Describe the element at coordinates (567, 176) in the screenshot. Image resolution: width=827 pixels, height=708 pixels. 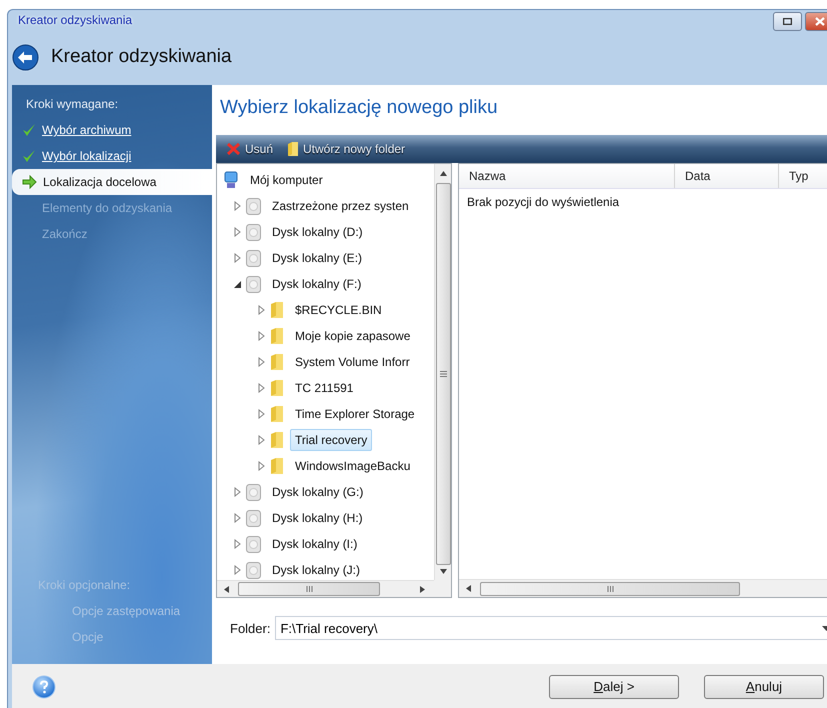
I see `column-header: Nazwa` at that location.